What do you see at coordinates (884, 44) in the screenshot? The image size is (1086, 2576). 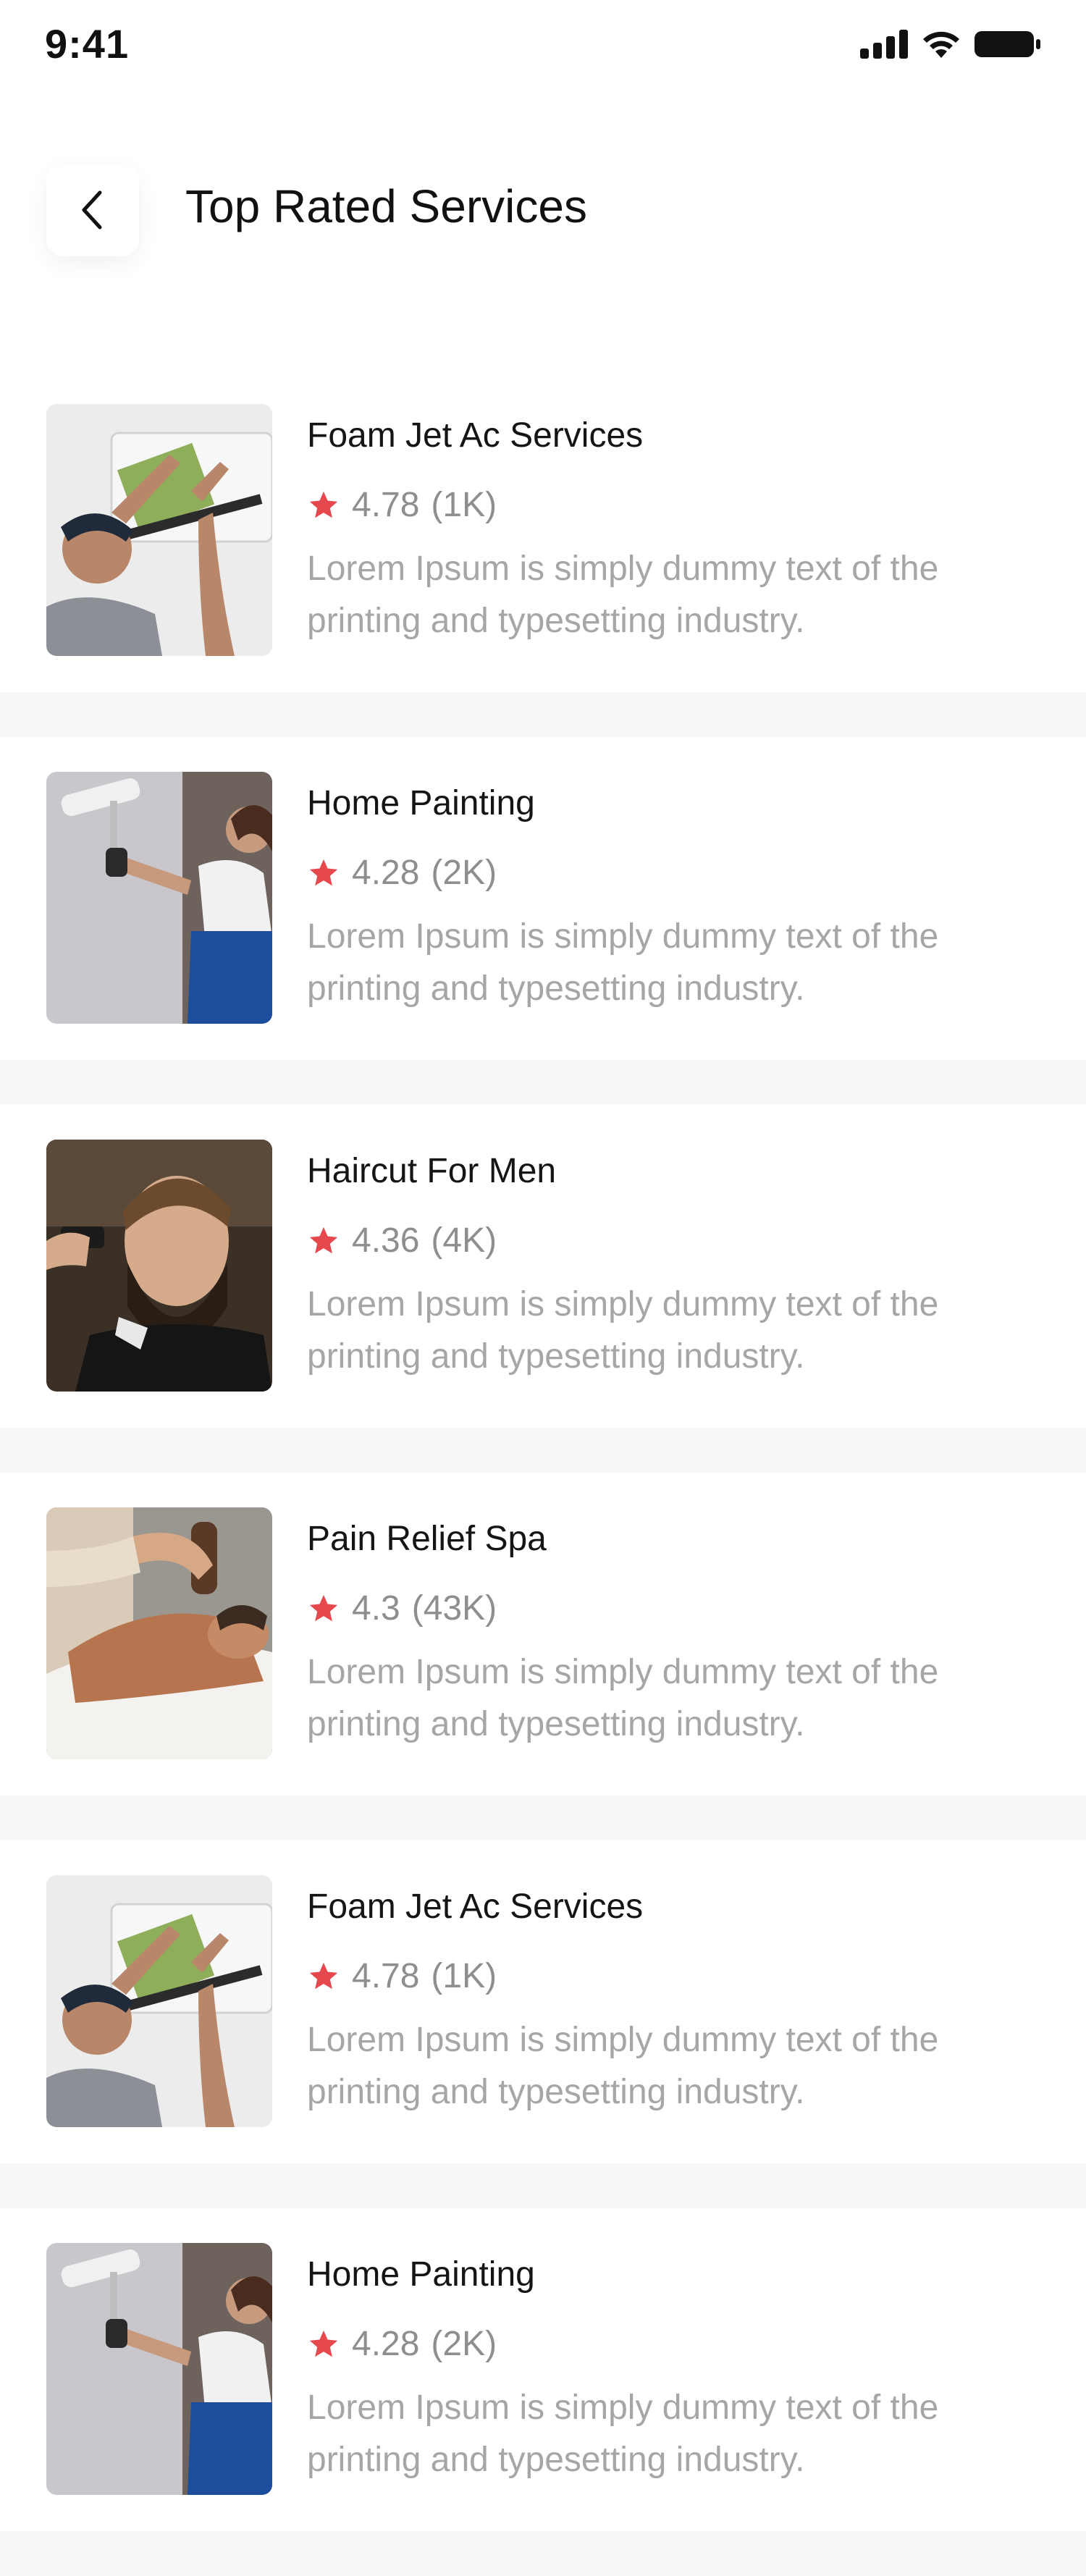 I see `signal-icon` at bounding box center [884, 44].